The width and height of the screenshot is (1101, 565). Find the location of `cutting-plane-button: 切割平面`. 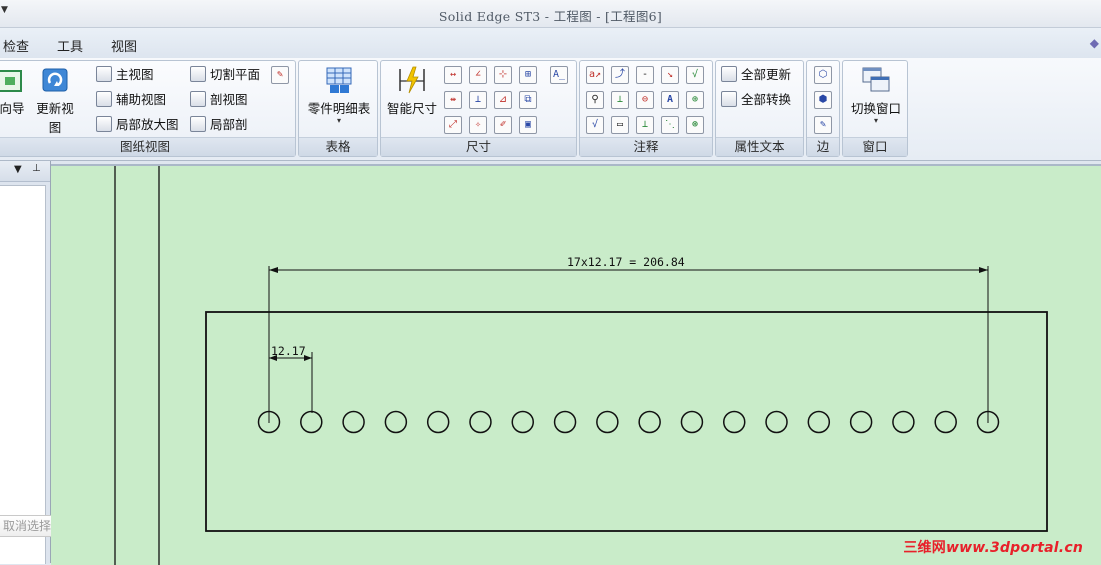

cutting-plane-button: 切割平面 is located at coordinates (225, 75).